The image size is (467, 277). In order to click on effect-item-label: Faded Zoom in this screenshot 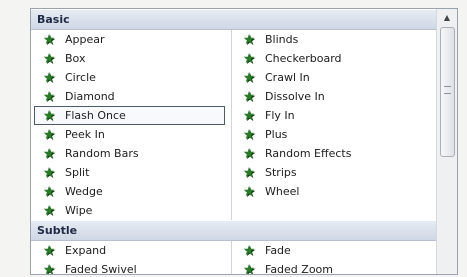, I will do `click(299, 268)`.